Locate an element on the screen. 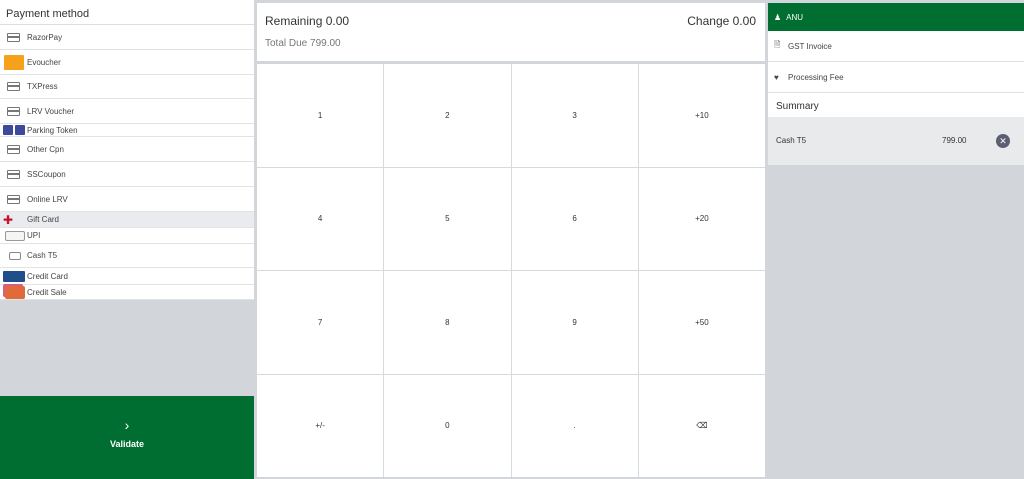 This screenshot has height=479, width=1024. cash-icon is located at coordinates (15, 255).